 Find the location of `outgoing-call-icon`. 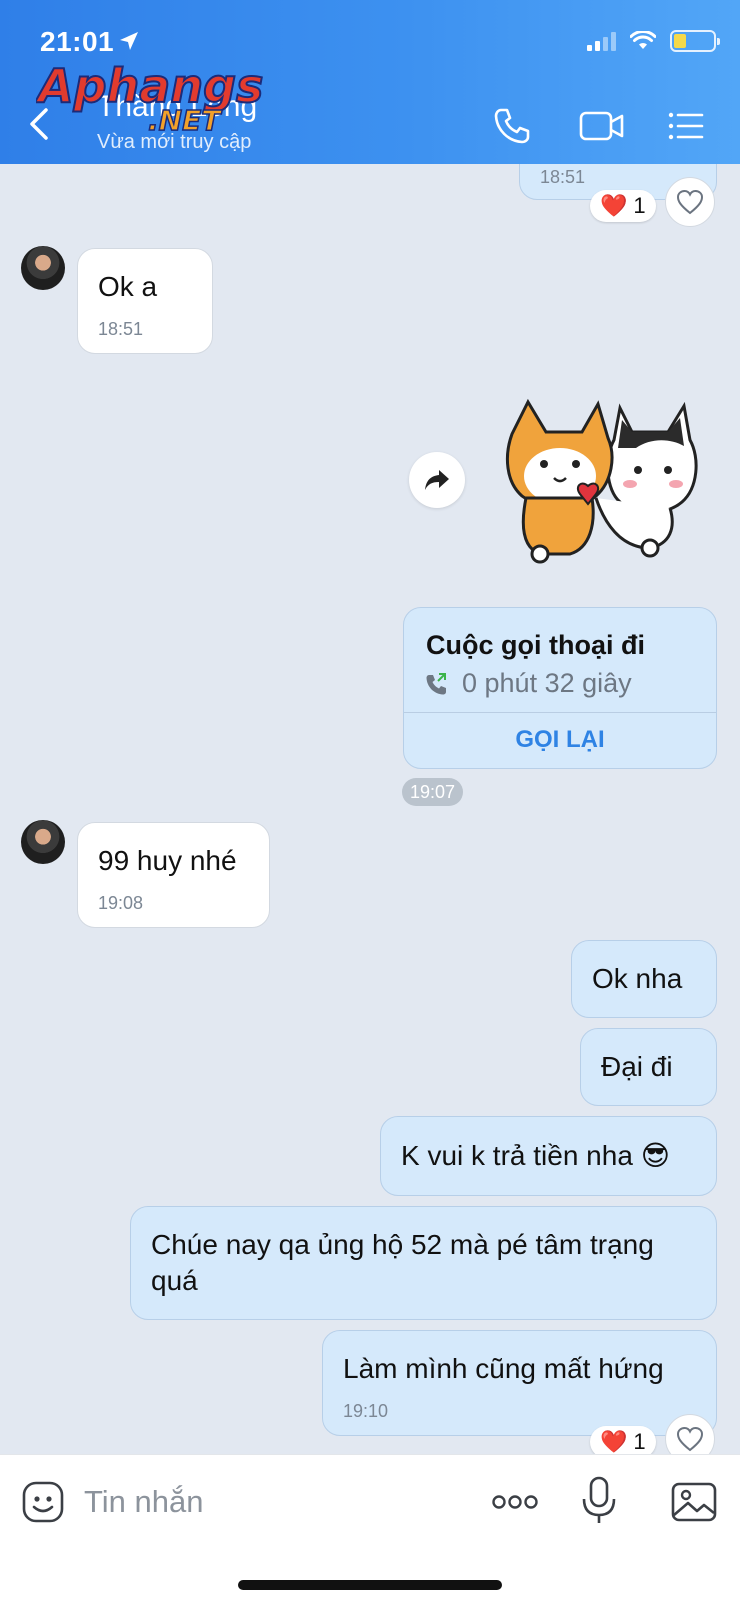

outgoing-call-icon is located at coordinates (436, 683).